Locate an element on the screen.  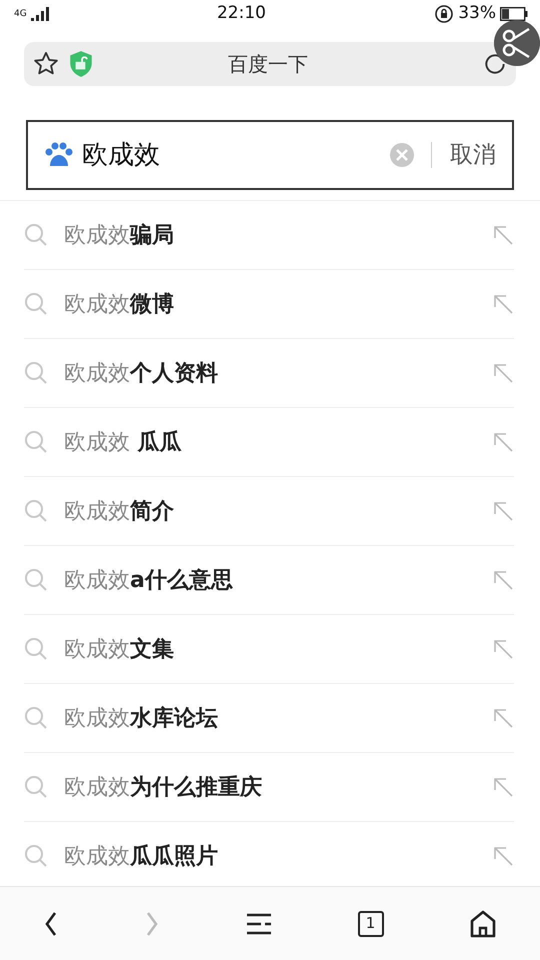
suggestion-item: 欧成效文集 is located at coordinates (269, 649).